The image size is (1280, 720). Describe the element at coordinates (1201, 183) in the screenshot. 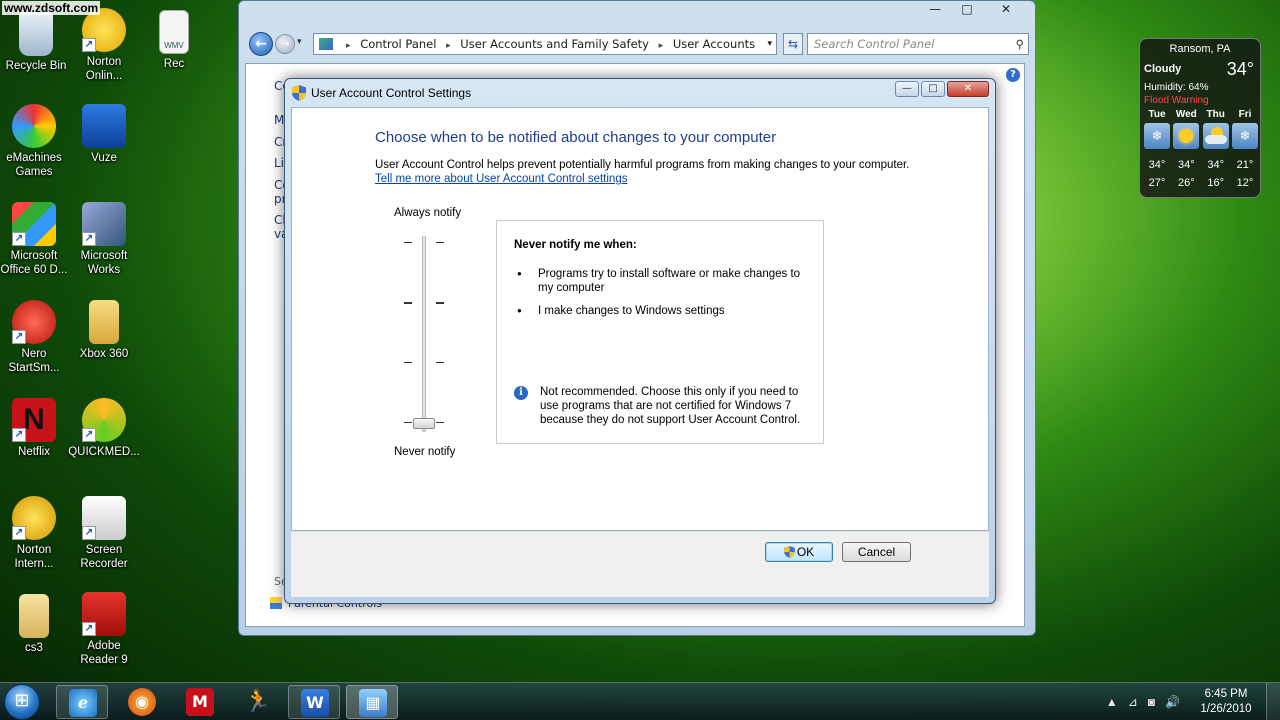

I see `forecast-lows: 27° 26° 16° 12°` at that location.